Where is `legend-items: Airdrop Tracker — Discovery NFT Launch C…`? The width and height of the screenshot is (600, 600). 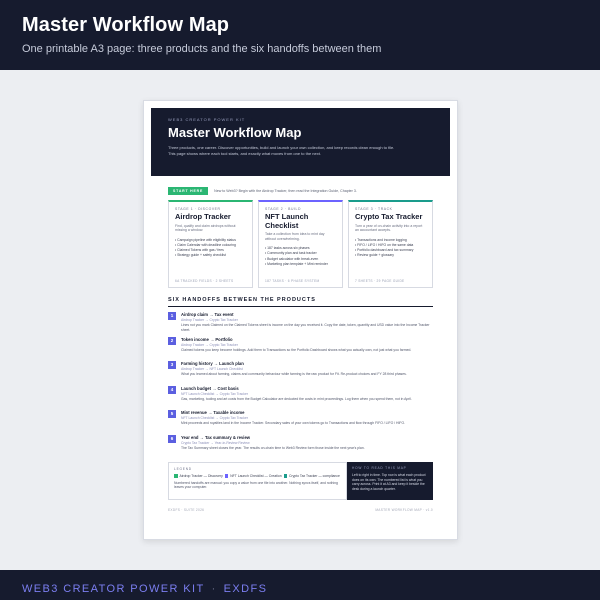
legend-items: Airdrop Tracker — Discovery NFT Launch C… is located at coordinates (257, 476).